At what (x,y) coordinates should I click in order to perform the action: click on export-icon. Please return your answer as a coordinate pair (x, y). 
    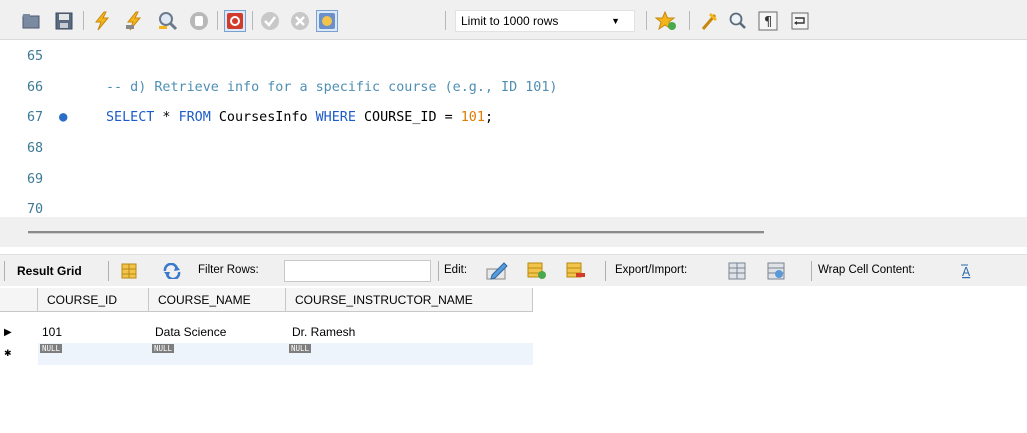
    Looking at the image, I should click on (738, 271).